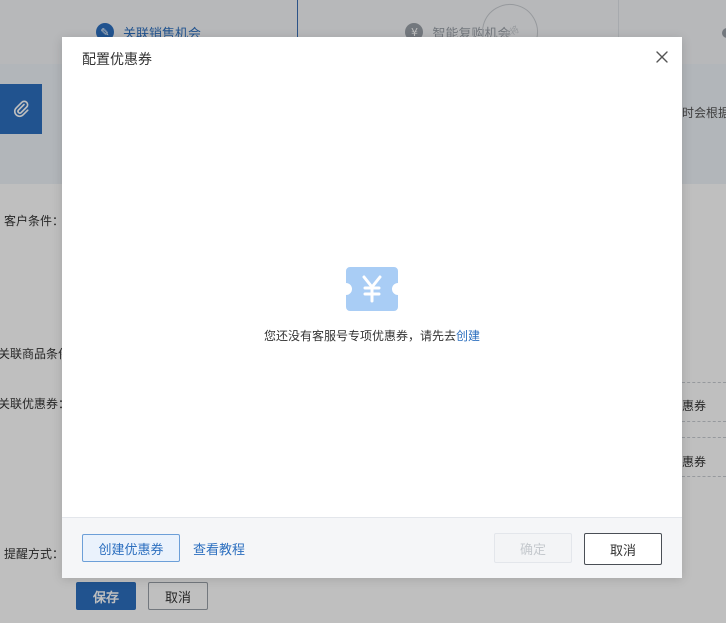 The image size is (726, 623). Describe the element at coordinates (359, 336) in the screenshot. I see `empty-state-text: 您还没有客服号专项优惠券，请先去` at that location.